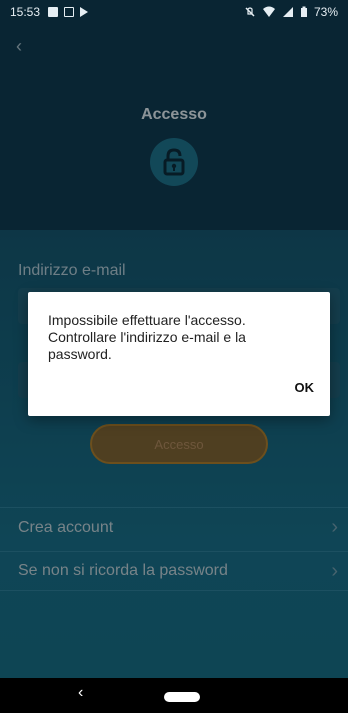 This screenshot has height=713, width=348. What do you see at coordinates (53, 12) in the screenshot?
I see `image-notification-icon` at bounding box center [53, 12].